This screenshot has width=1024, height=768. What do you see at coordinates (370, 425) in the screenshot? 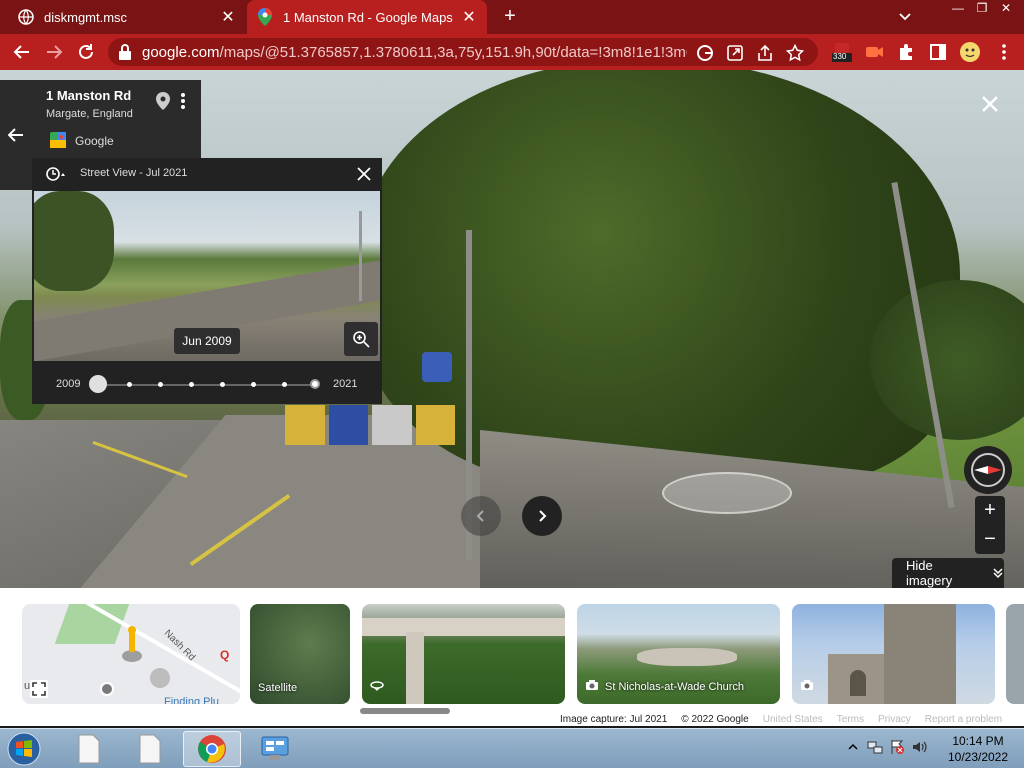
I see `posters` at bounding box center [370, 425].